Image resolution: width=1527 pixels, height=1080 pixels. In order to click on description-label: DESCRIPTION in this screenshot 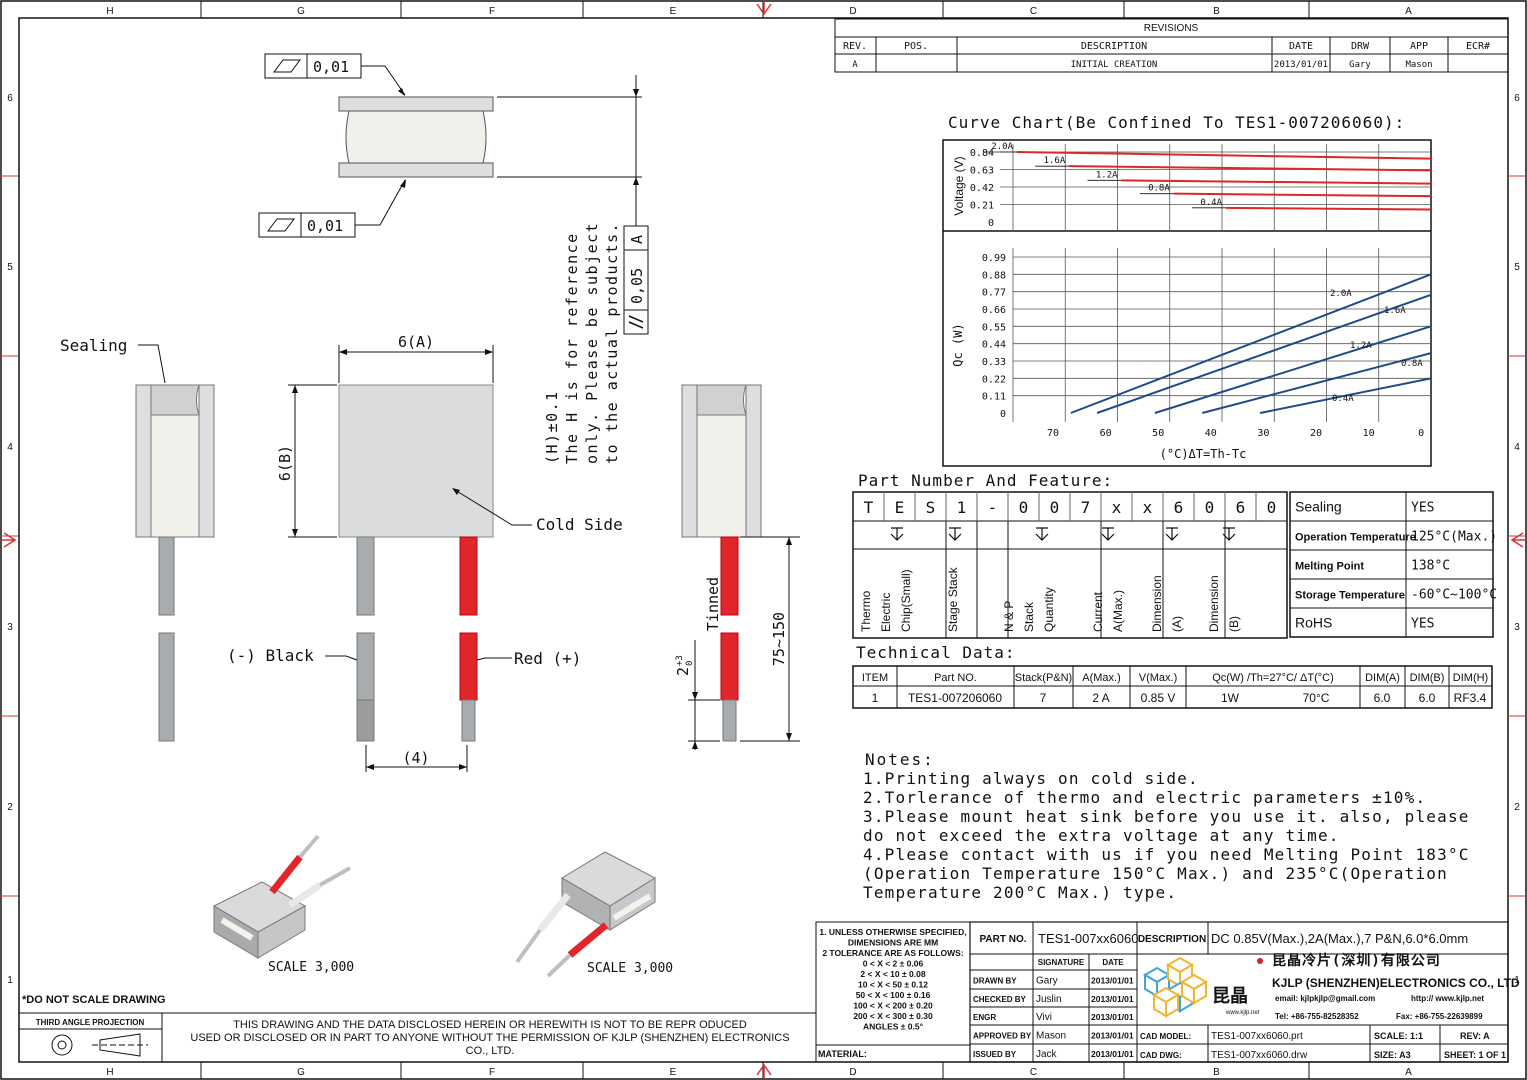, I will do `click(1172, 939)`.